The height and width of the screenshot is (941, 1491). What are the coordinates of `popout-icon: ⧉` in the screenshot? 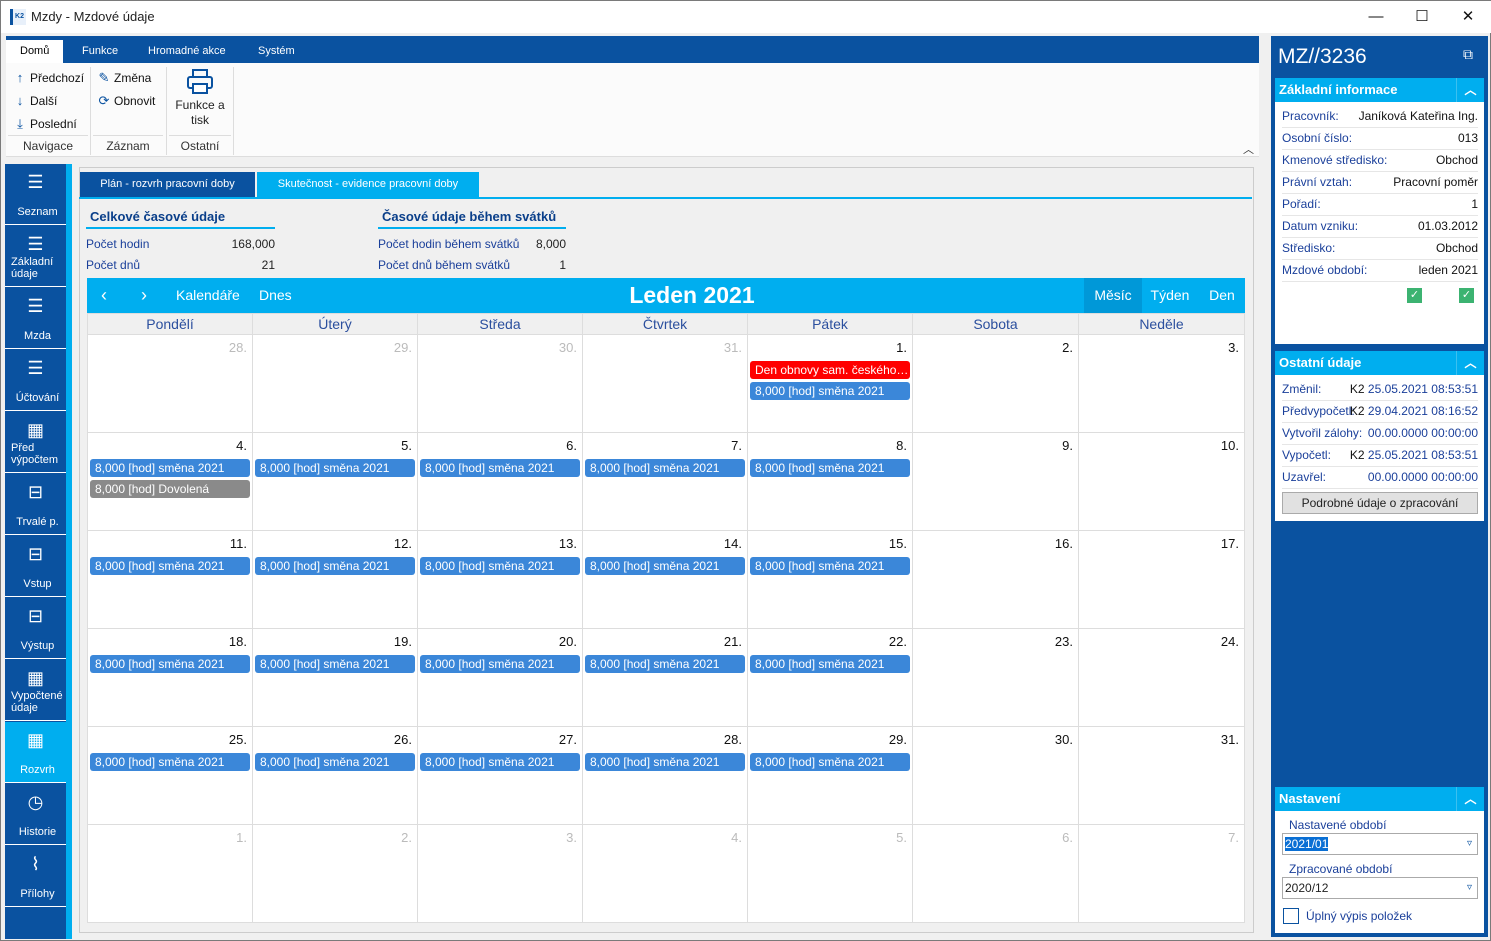 It's located at (1468, 54).